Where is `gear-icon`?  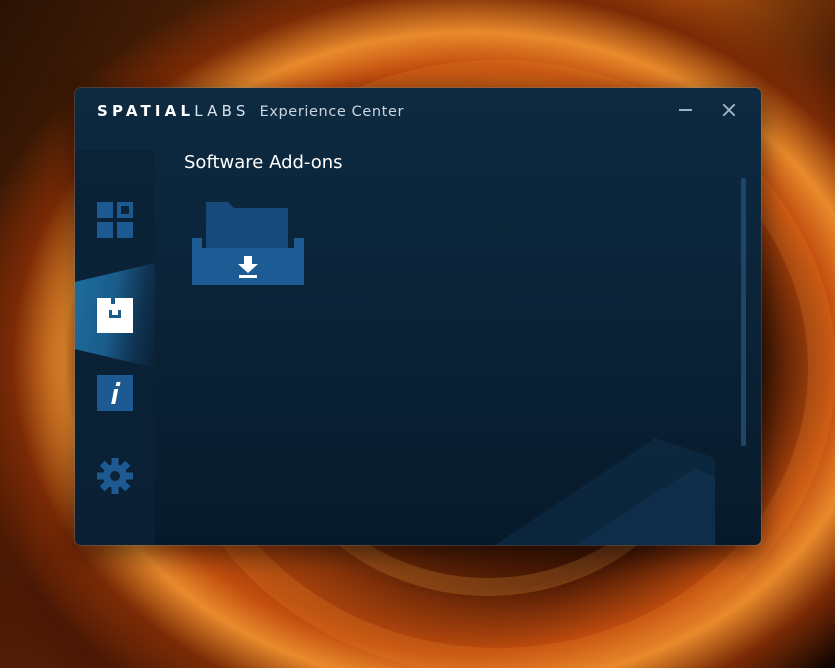 gear-icon is located at coordinates (115, 476).